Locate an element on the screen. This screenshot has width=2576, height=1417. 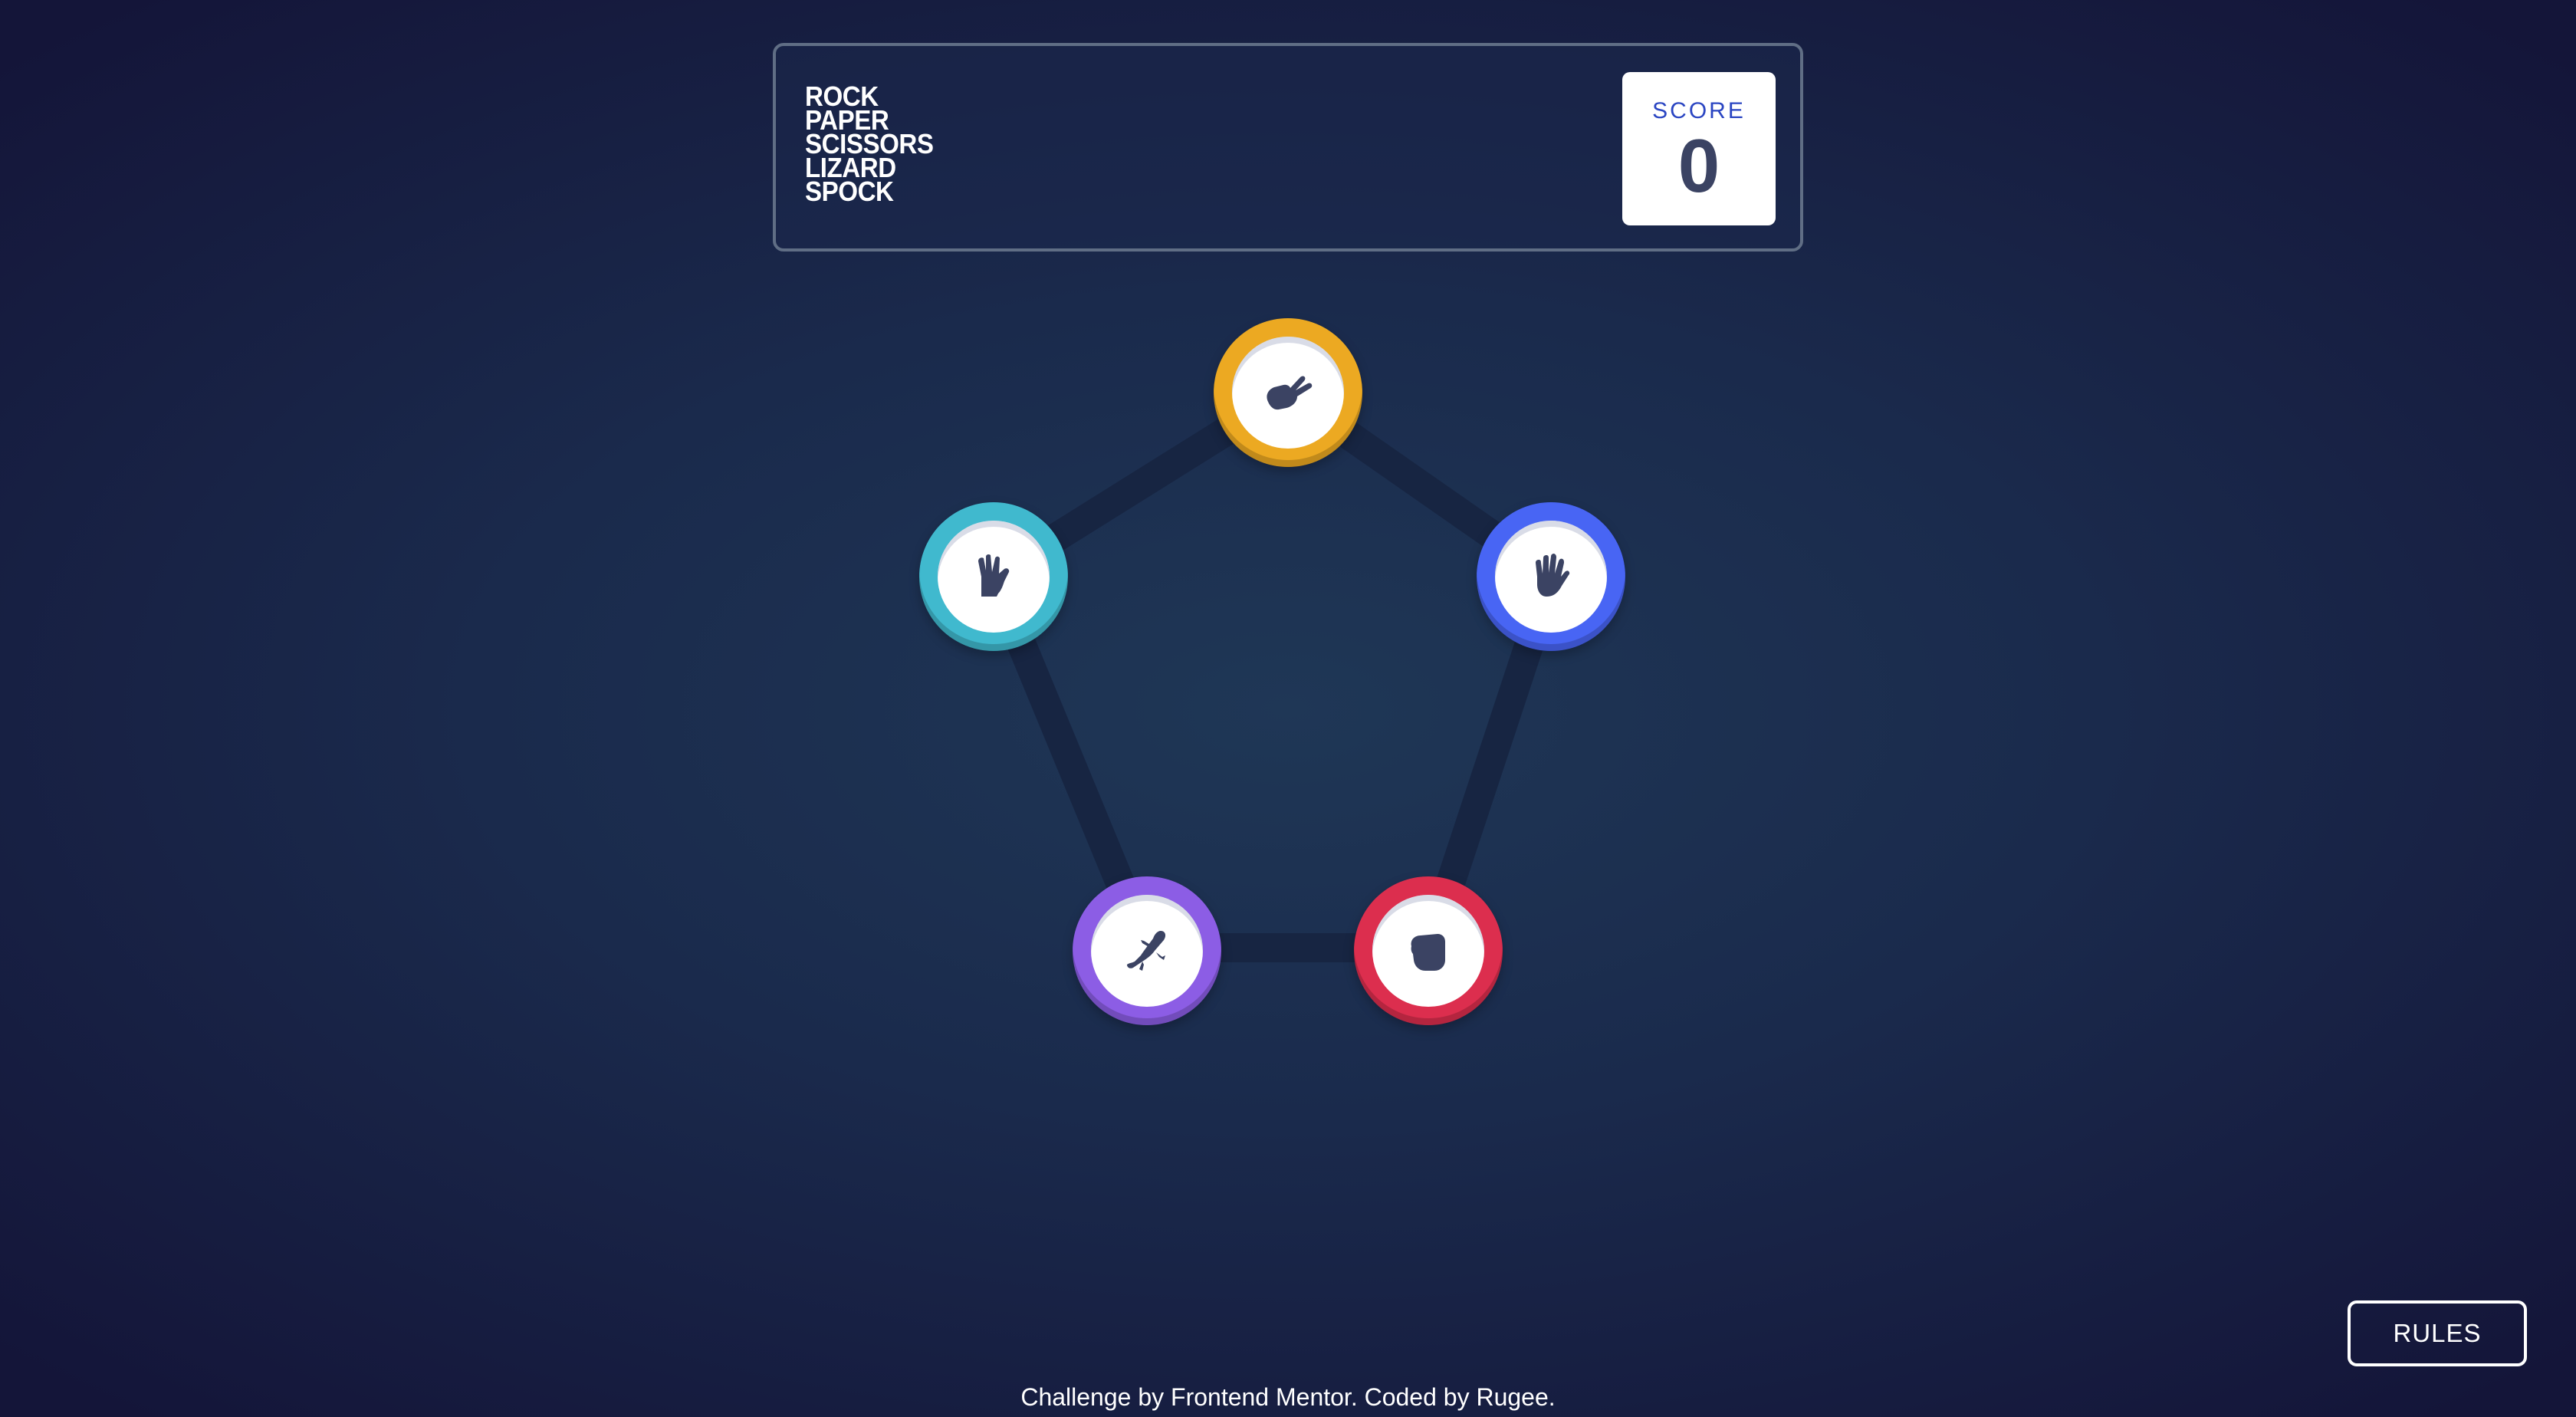
score-box: SCORE 0 is located at coordinates (1699, 149).